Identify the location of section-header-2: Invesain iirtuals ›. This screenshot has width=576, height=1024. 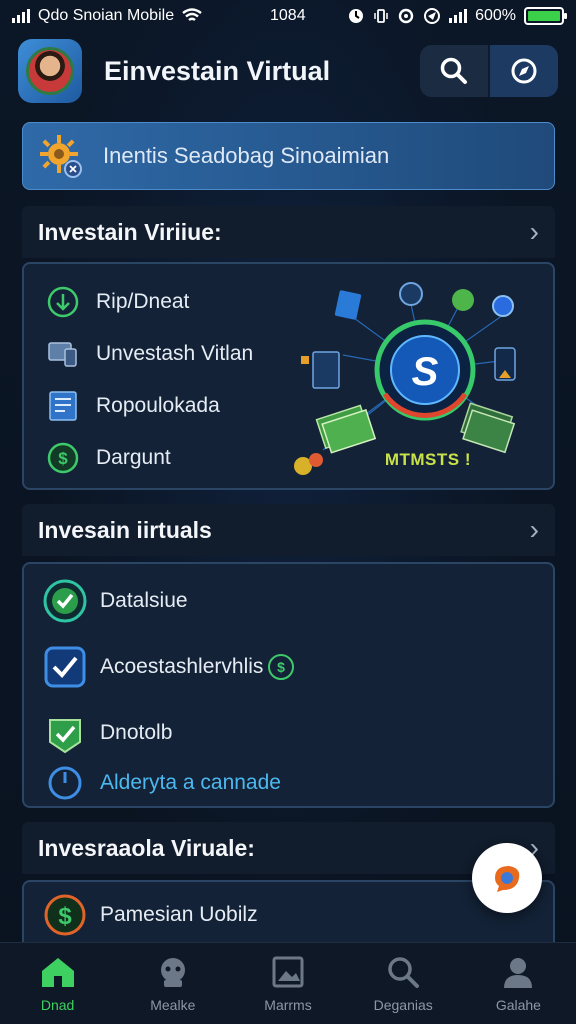
(288, 530).